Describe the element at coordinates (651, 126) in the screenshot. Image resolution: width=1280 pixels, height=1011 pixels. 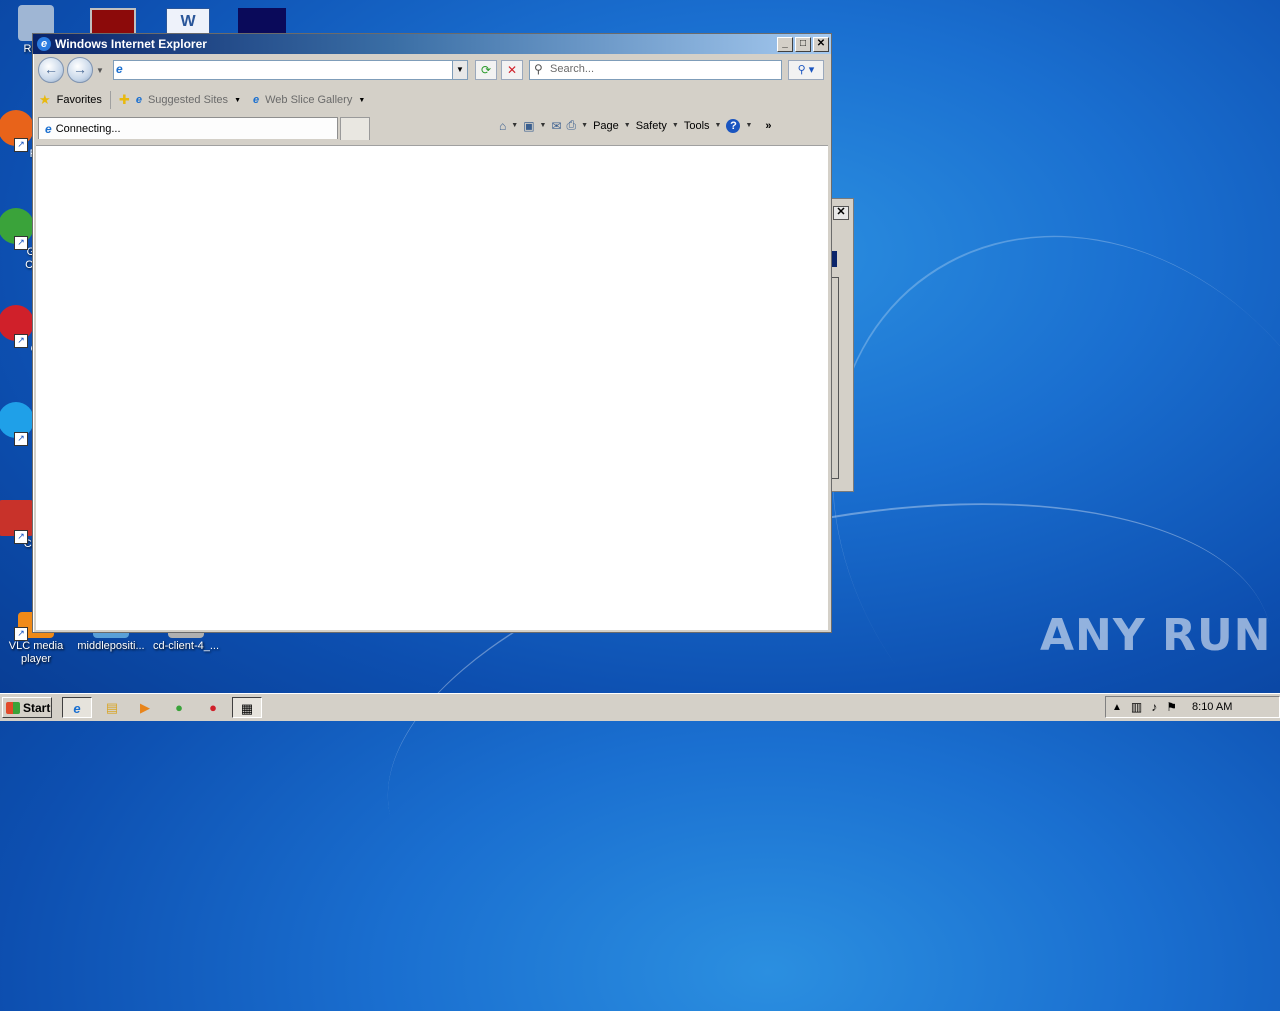
I see `safety-menu: Safety` at that location.